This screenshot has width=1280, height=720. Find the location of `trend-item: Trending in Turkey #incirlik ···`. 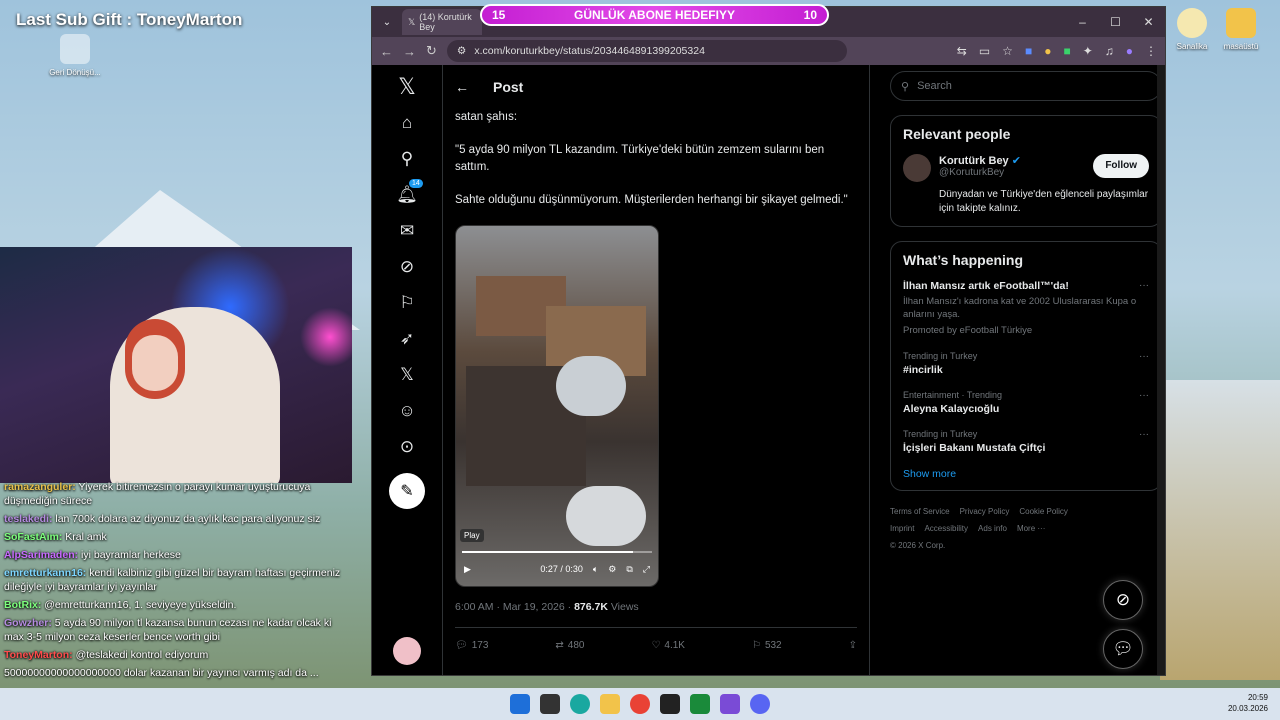

trend-item: Trending in Turkey #incirlik ··· is located at coordinates (1026, 363).